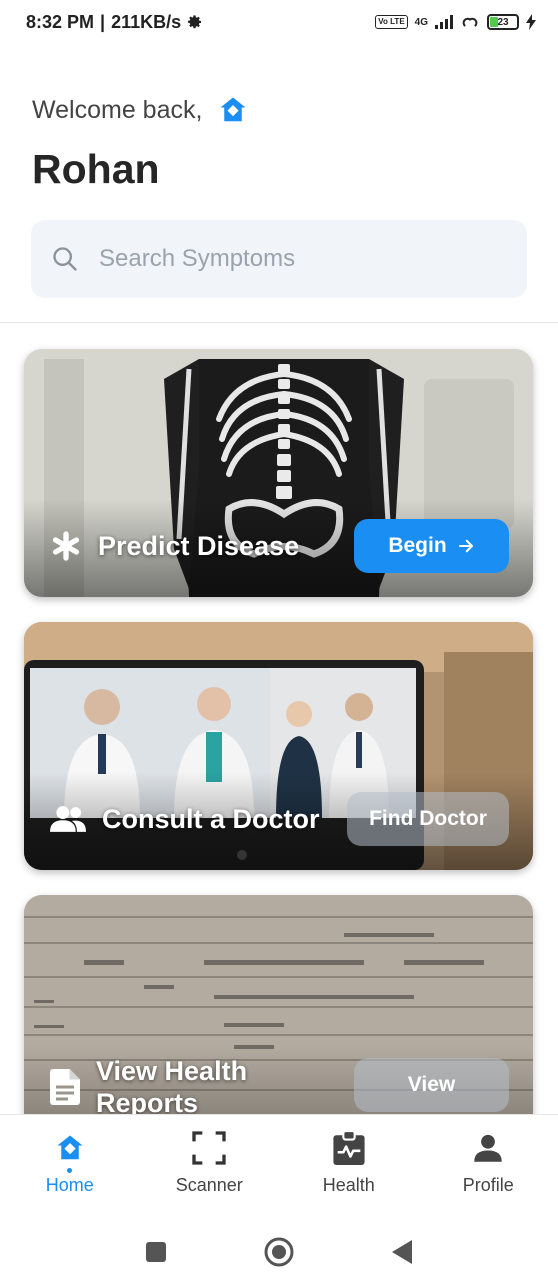 This screenshot has height=1280, width=558. Describe the element at coordinates (279, 1087) in the screenshot. I see `health-reports-row: View Health Reports View` at that location.